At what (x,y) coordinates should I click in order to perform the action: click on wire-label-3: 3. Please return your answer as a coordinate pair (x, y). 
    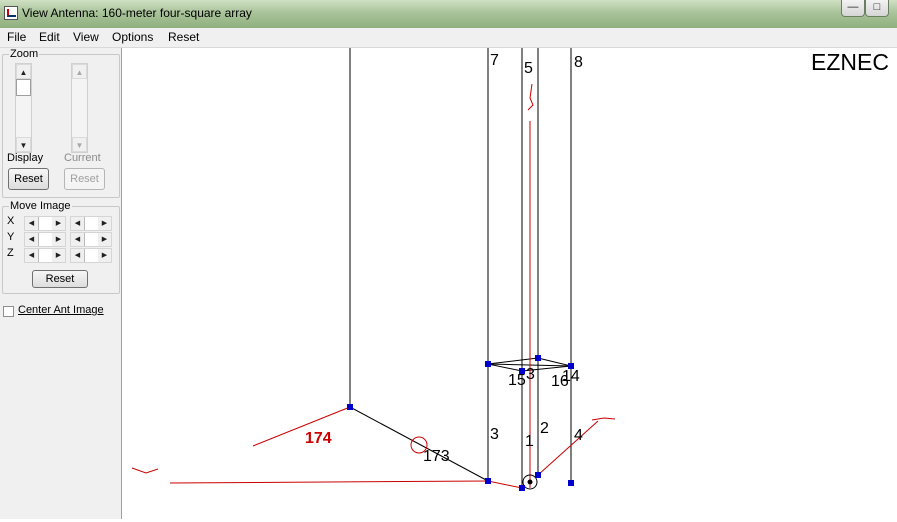
    Looking at the image, I should click on (494, 434).